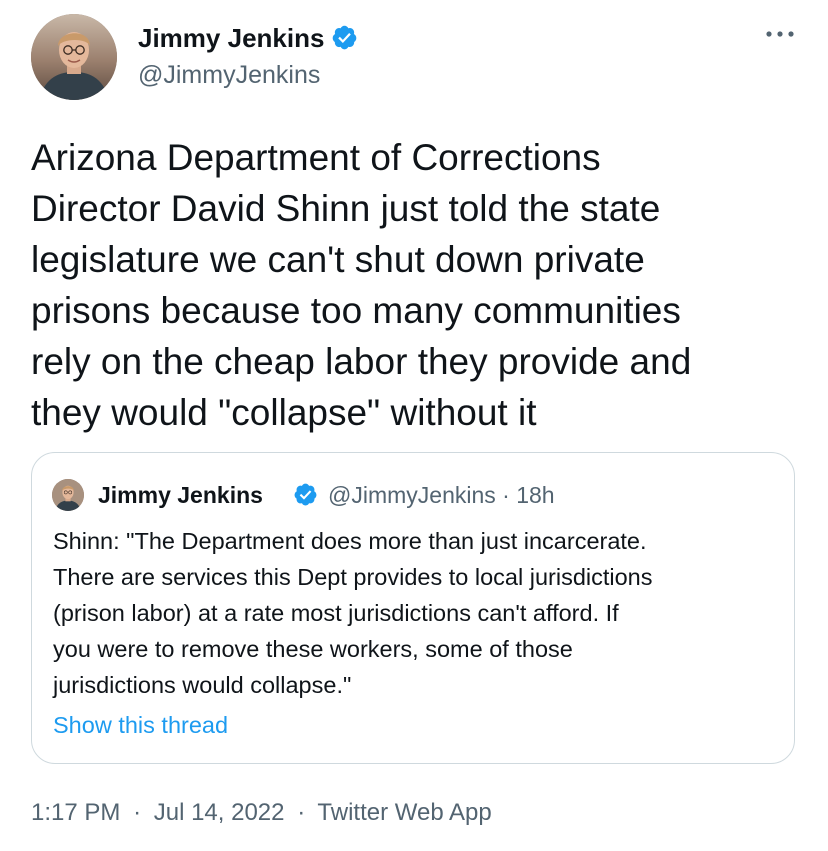 The height and width of the screenshot is (851, 828). Describe the element at coordinates (338, 259) in the screenshot. I see `tweet-text-line: legislature we can't shut down private` at that location.